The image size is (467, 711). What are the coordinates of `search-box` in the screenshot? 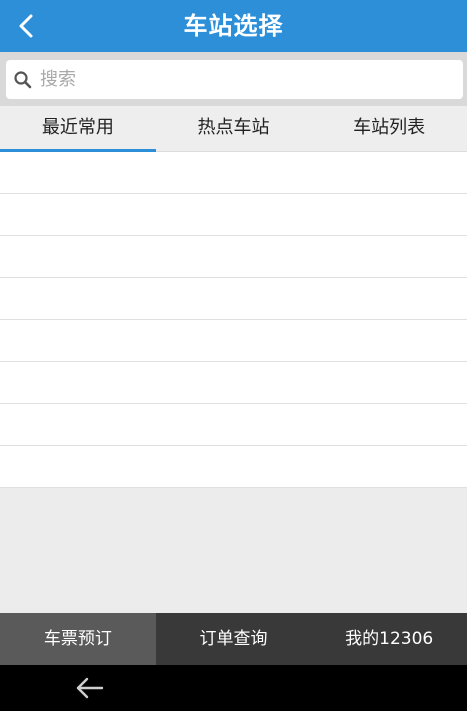 It's located at (234, 79).